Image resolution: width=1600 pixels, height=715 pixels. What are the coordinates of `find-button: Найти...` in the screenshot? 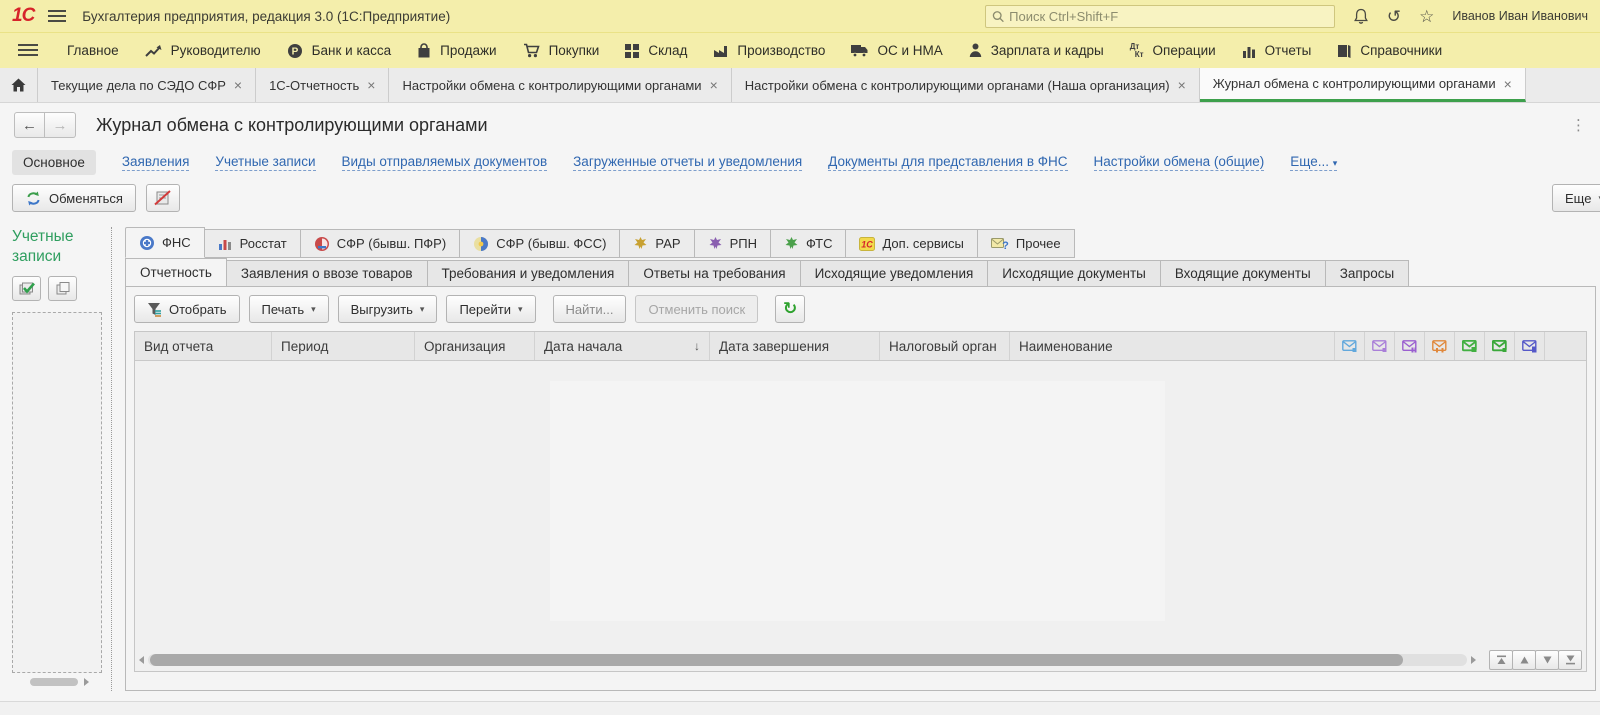 It's located at (589, 309).